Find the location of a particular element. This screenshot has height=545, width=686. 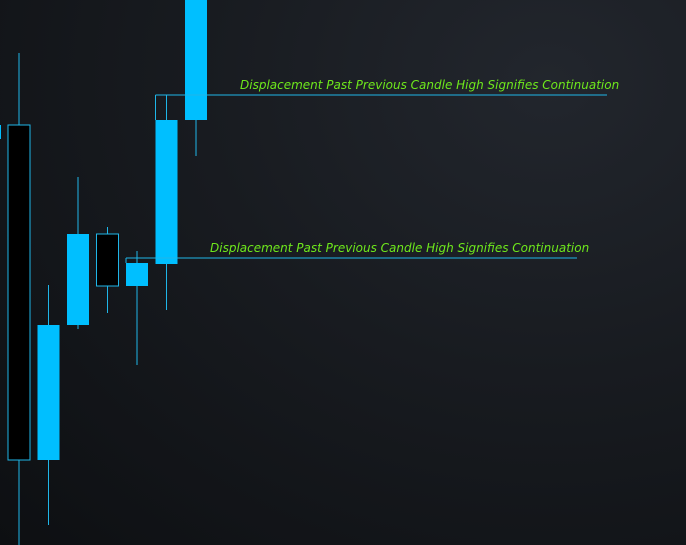

partial-candle-body is located at coordinates (0, 132).